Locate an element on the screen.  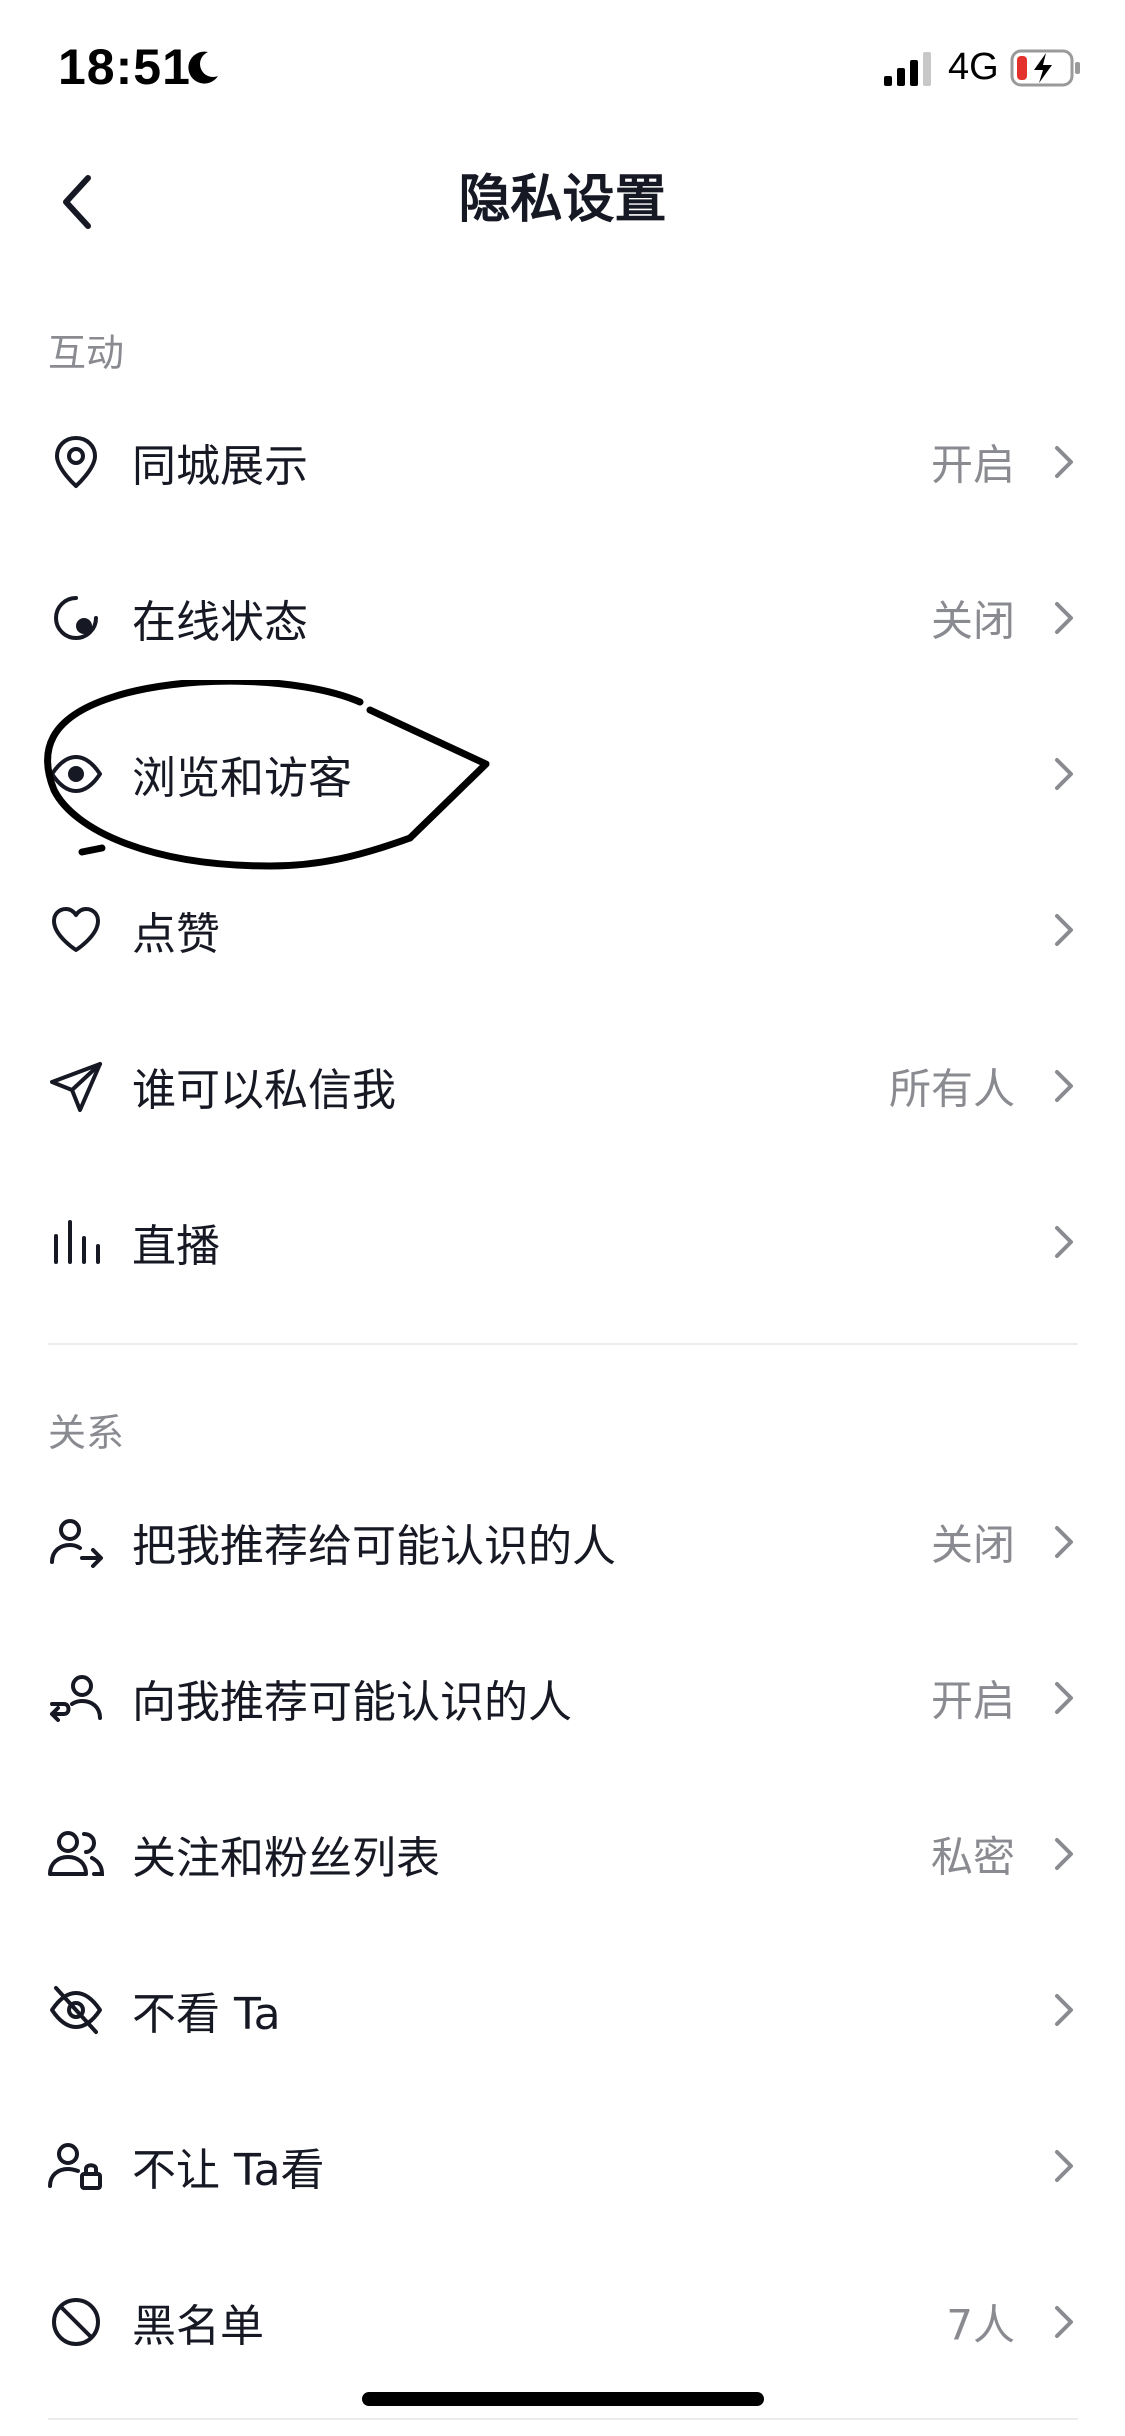
row-blacklist: 黑名单 7人 is located at coordinates (562, 2322).